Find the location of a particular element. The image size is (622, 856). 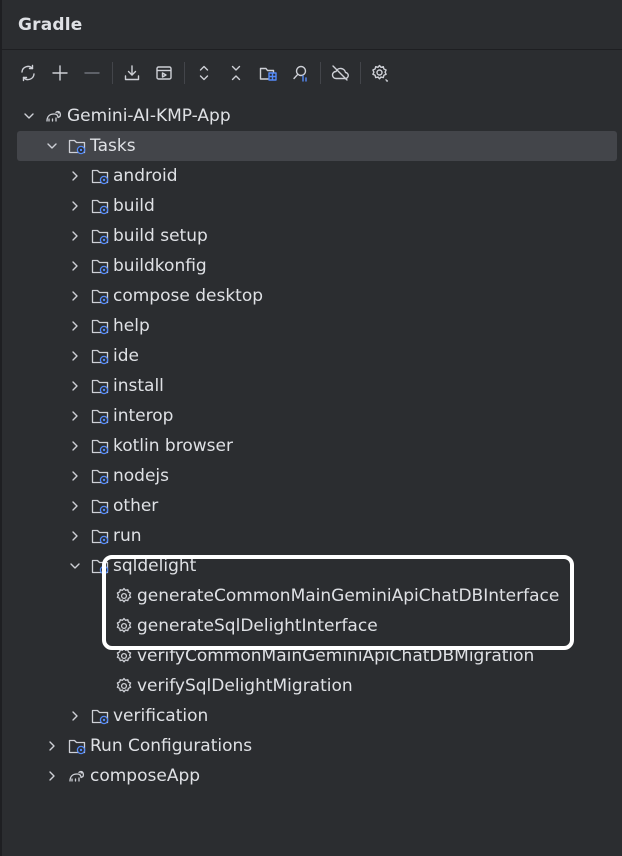

tree-node-task: verifySqlDelightMigration is located at coordinates (311, 686).